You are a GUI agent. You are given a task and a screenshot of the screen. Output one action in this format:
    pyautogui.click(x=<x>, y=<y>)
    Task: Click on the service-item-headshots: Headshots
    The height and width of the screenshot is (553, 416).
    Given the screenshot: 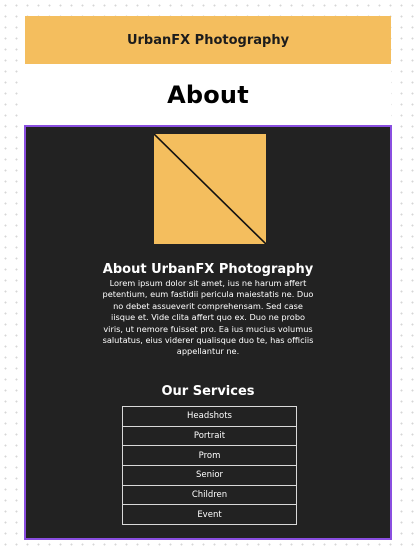 What is the action you would take?
    pyautogui.click(x=209, y=417)
    